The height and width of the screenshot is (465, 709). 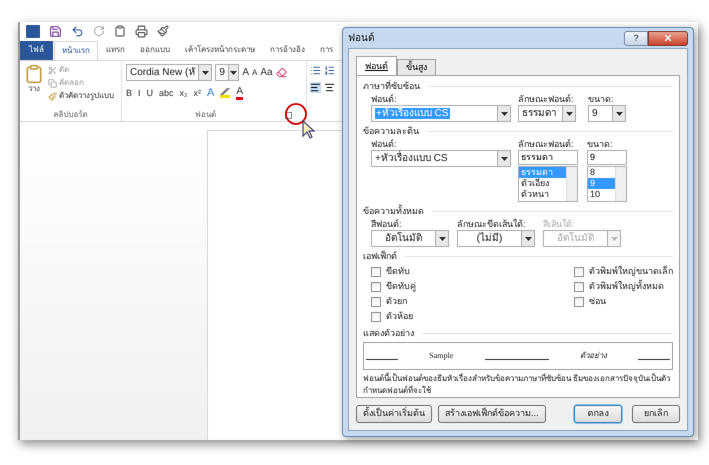 What do you see at coordinates (86, 96) in the screenshot?
I see `format-painter-button: ตัวคัดวางรูปแบบ` at bounding box center [86, 96].